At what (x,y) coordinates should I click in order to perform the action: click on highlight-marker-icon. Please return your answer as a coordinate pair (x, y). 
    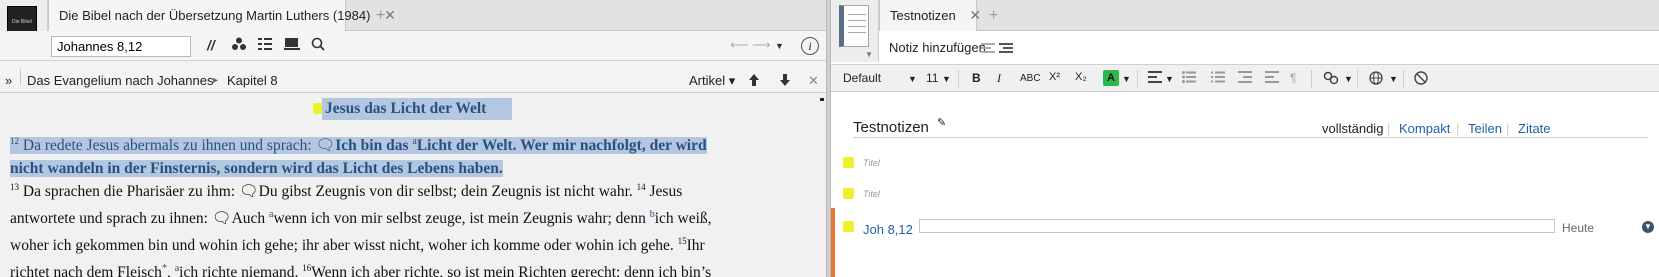
    Looking at the image, I should click on (848, 162).